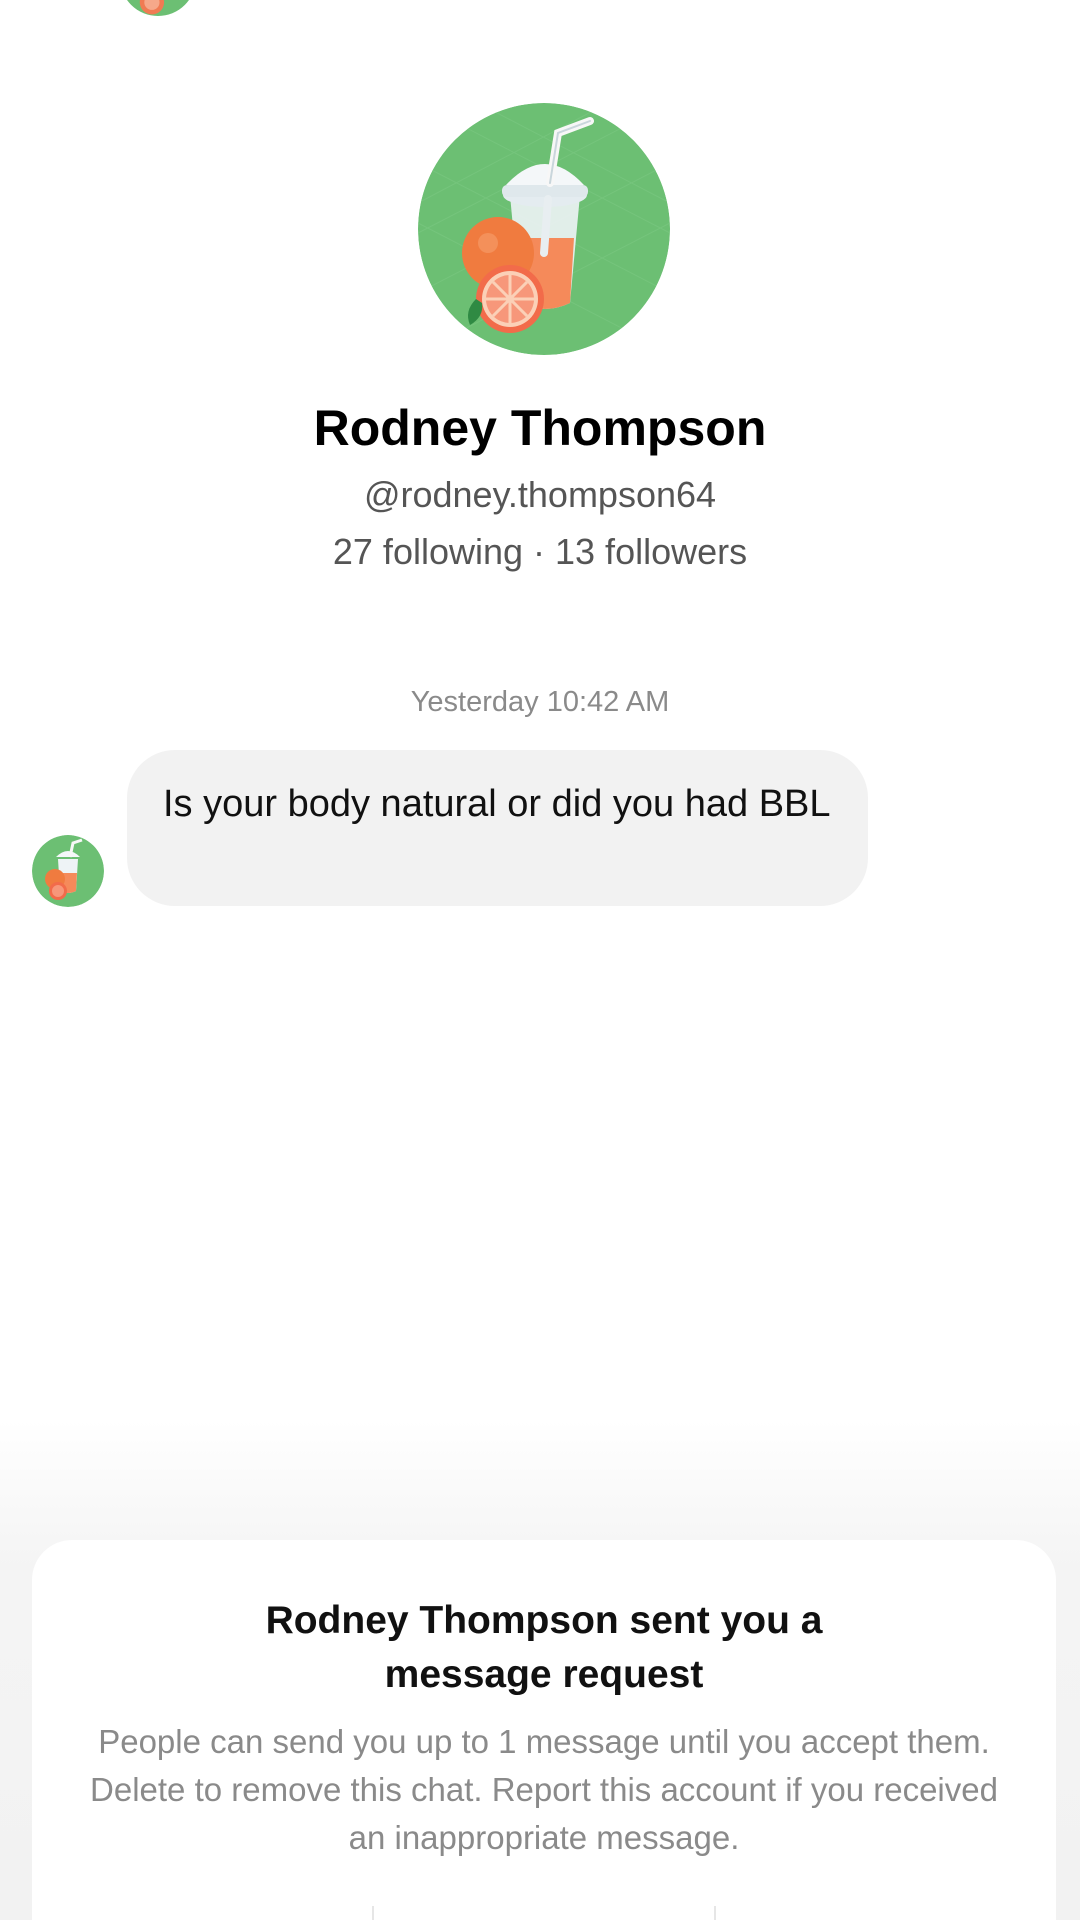 This screenshot has width=1080, height=1920. What do you see at coordinates (651, 551) in the screenshot?
I see `followers-count: 13 followers` at bounding box center [651, 551].